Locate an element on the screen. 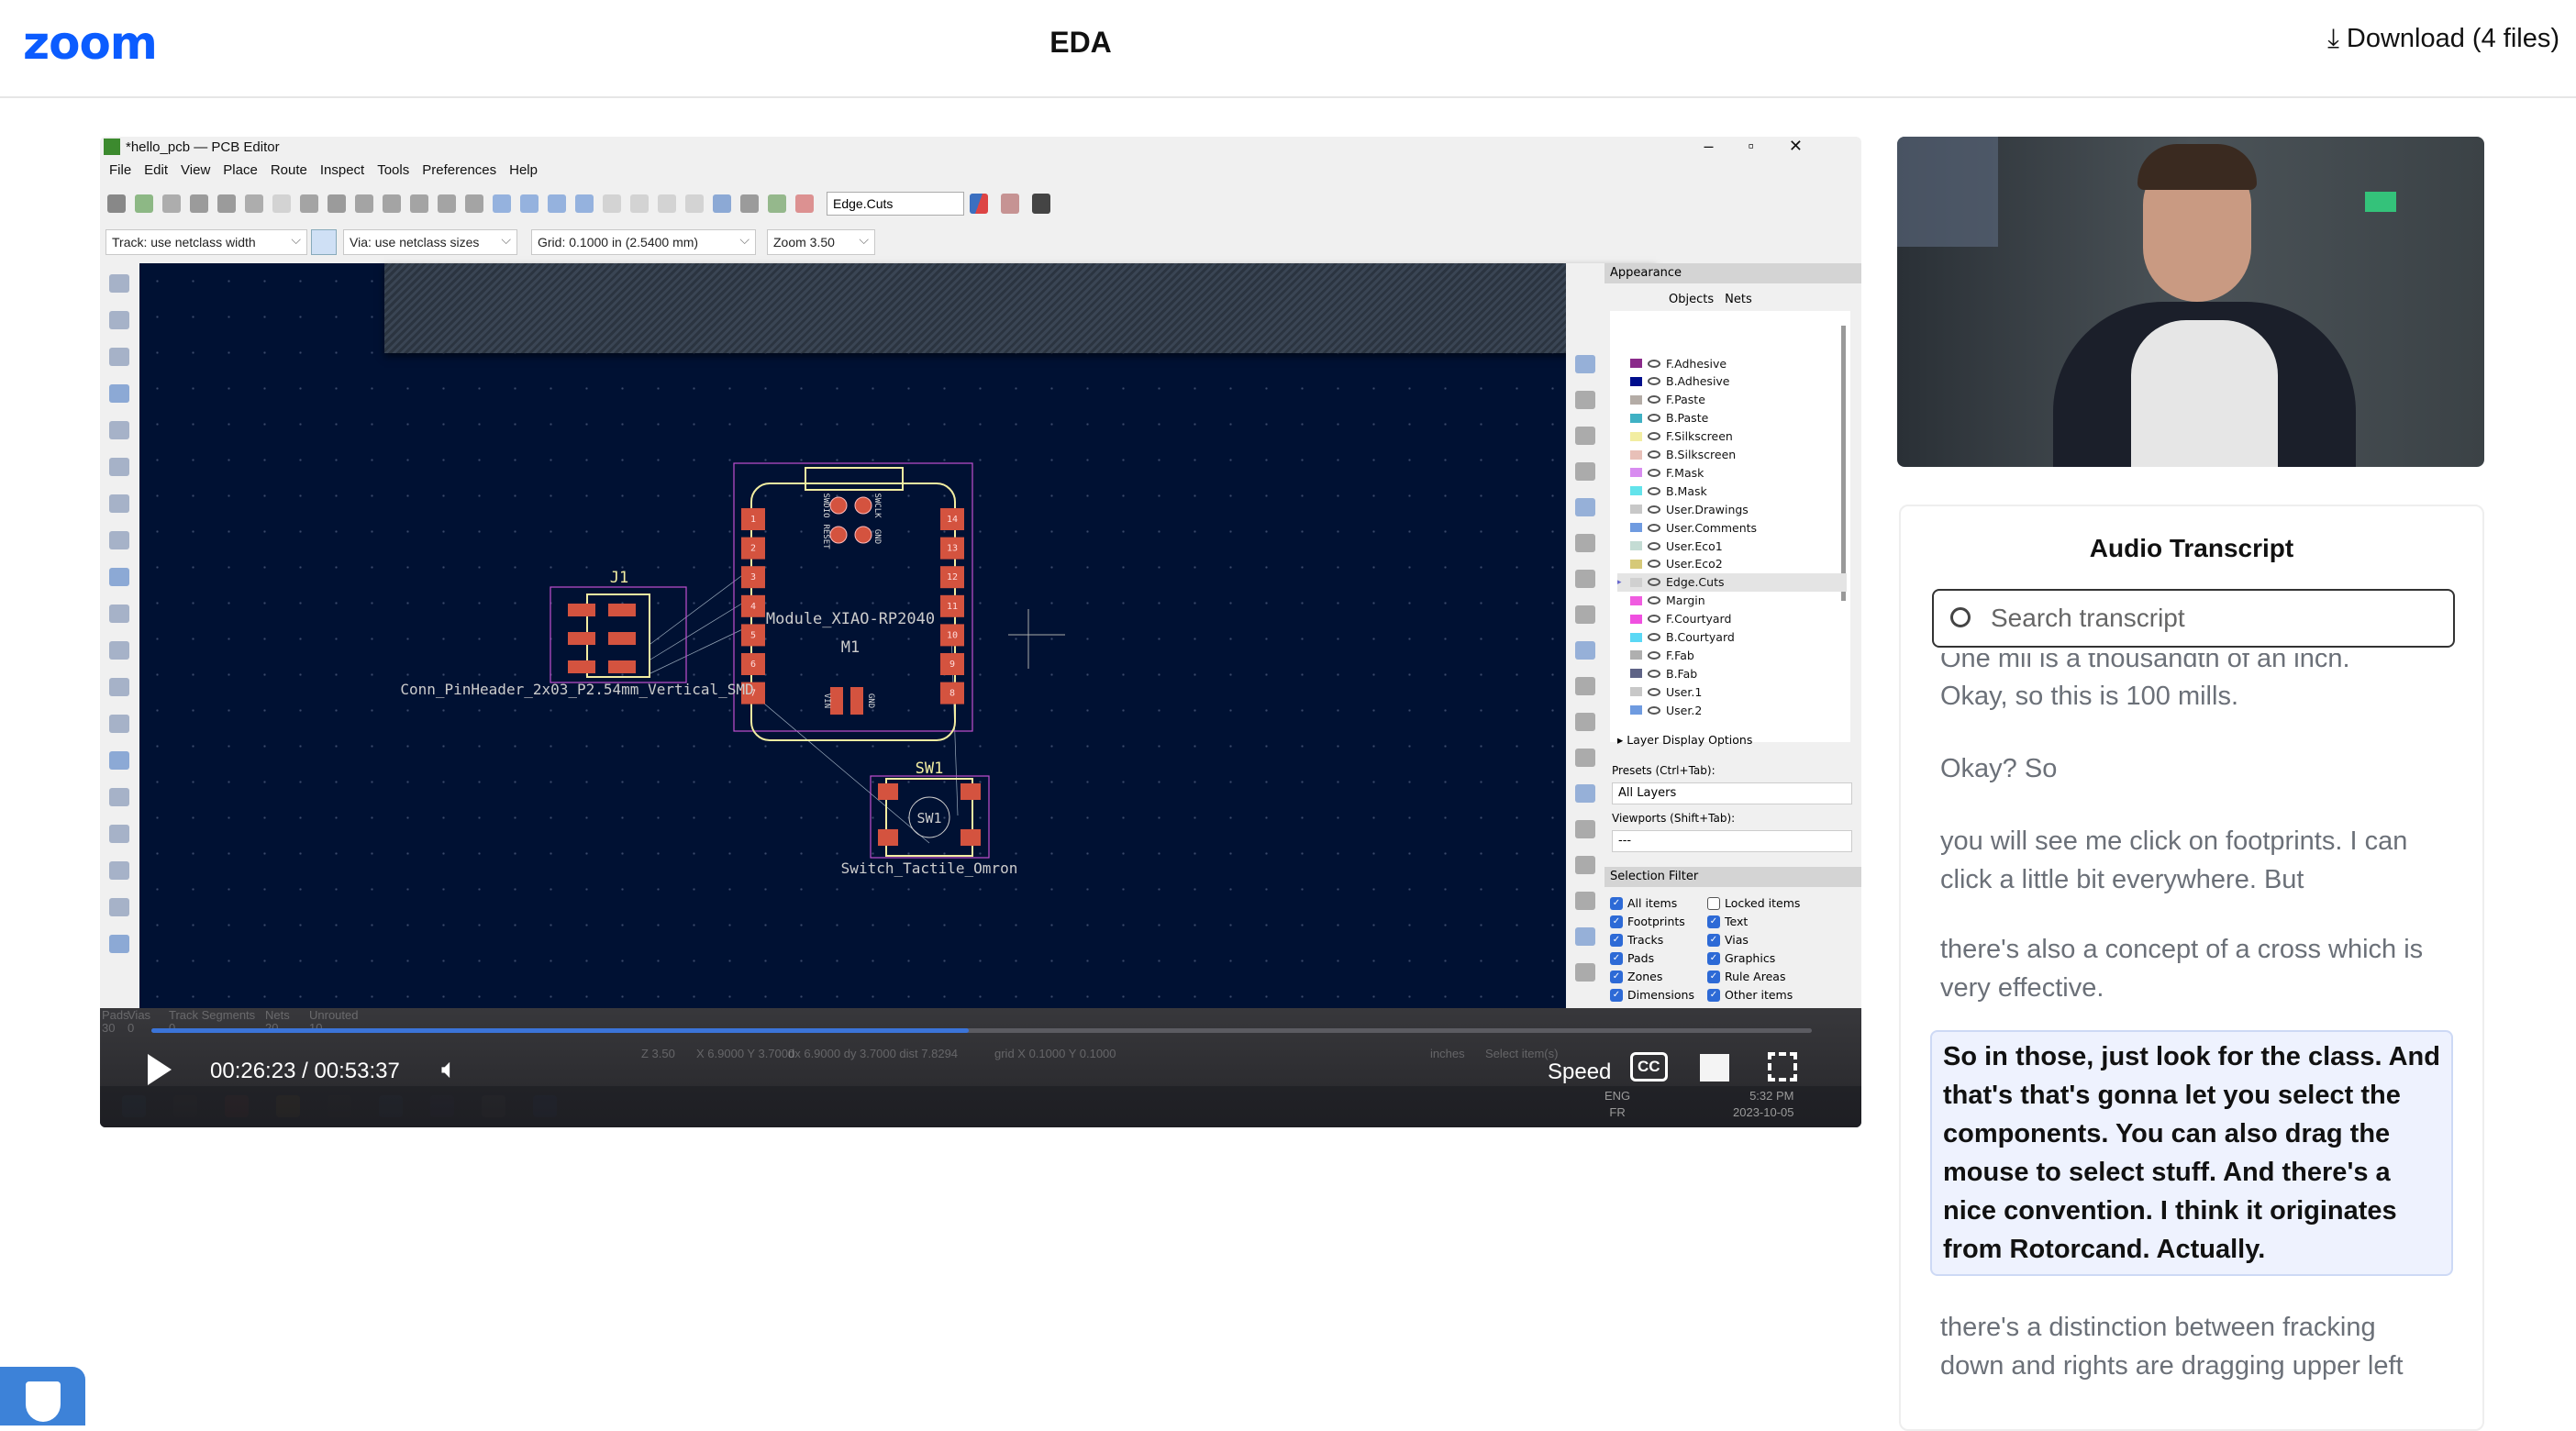  layer-row-f-fab: F.Fab is located at coordinates (1732, 655).